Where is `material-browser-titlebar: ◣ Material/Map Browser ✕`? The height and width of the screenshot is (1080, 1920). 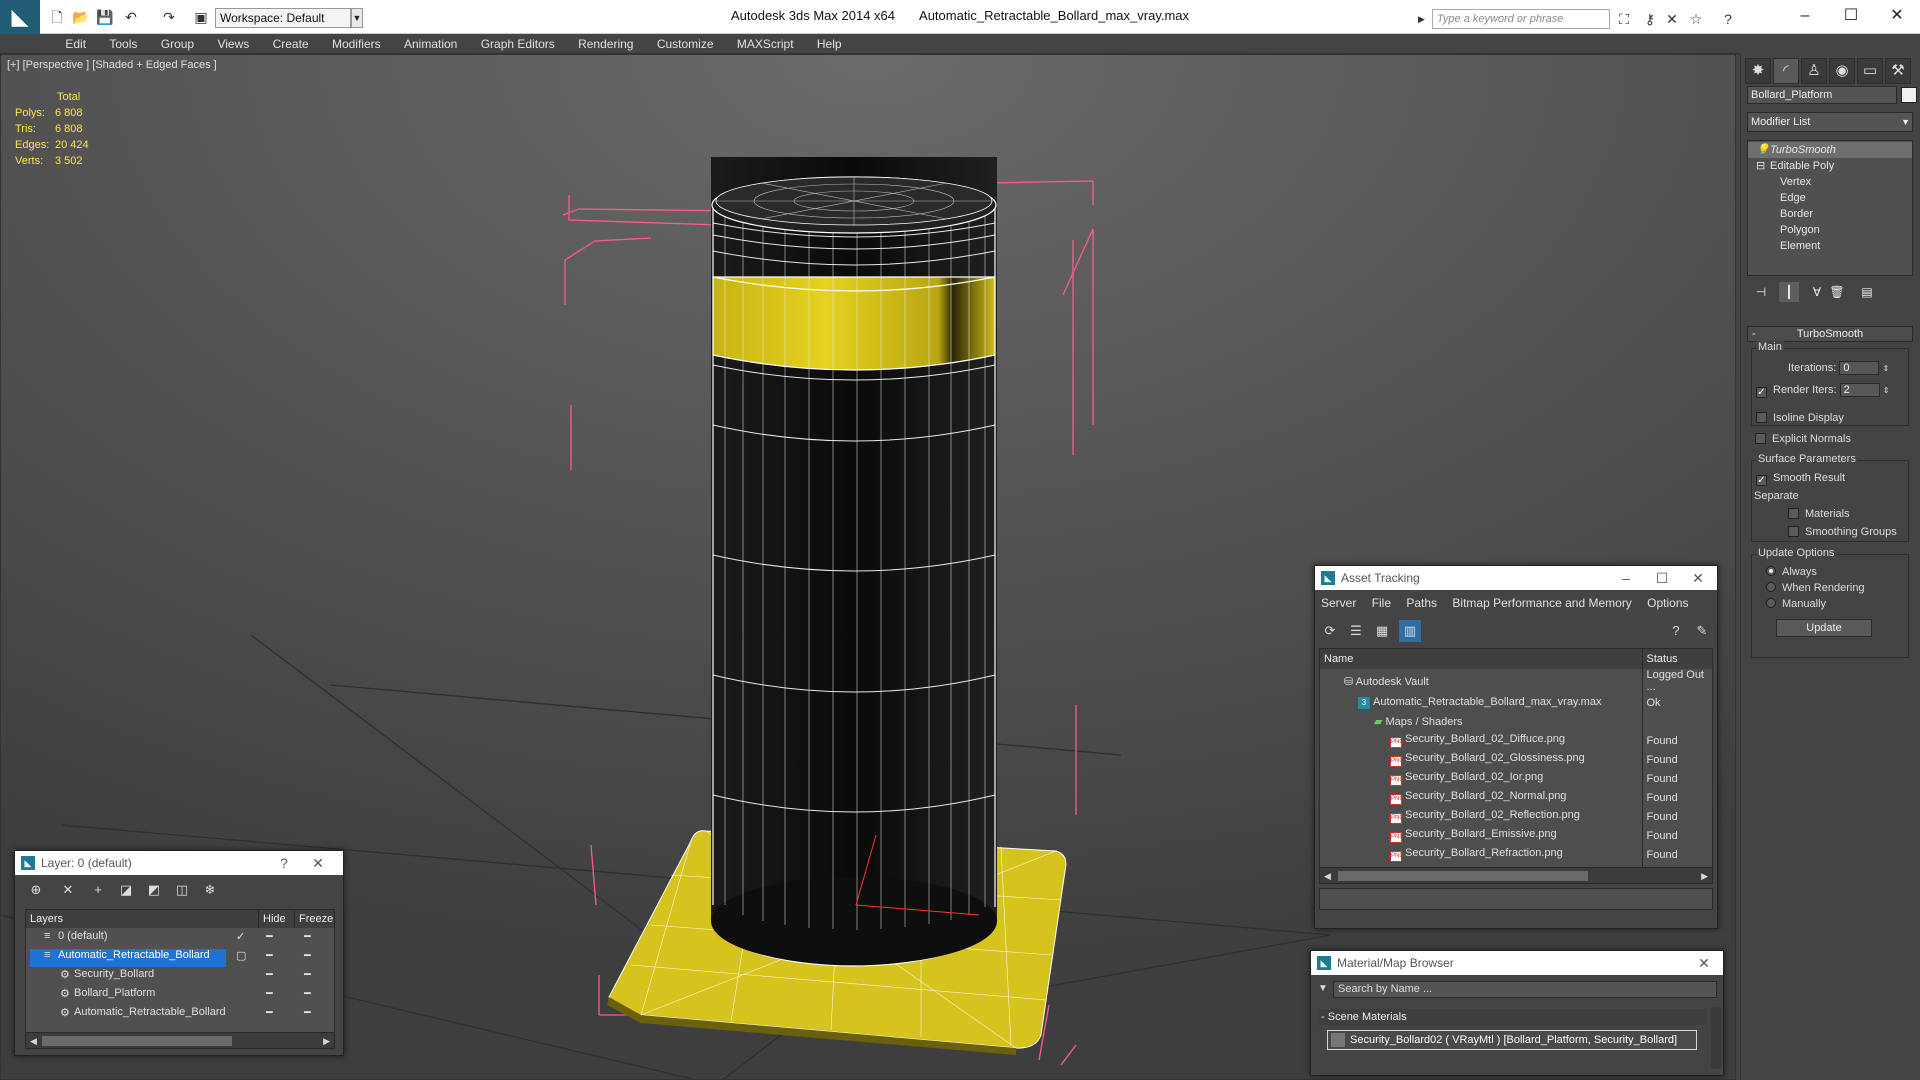
material-browser-titlebar: ◣ Material/Map Browser ✕ is located at coordinates (1517, 963).